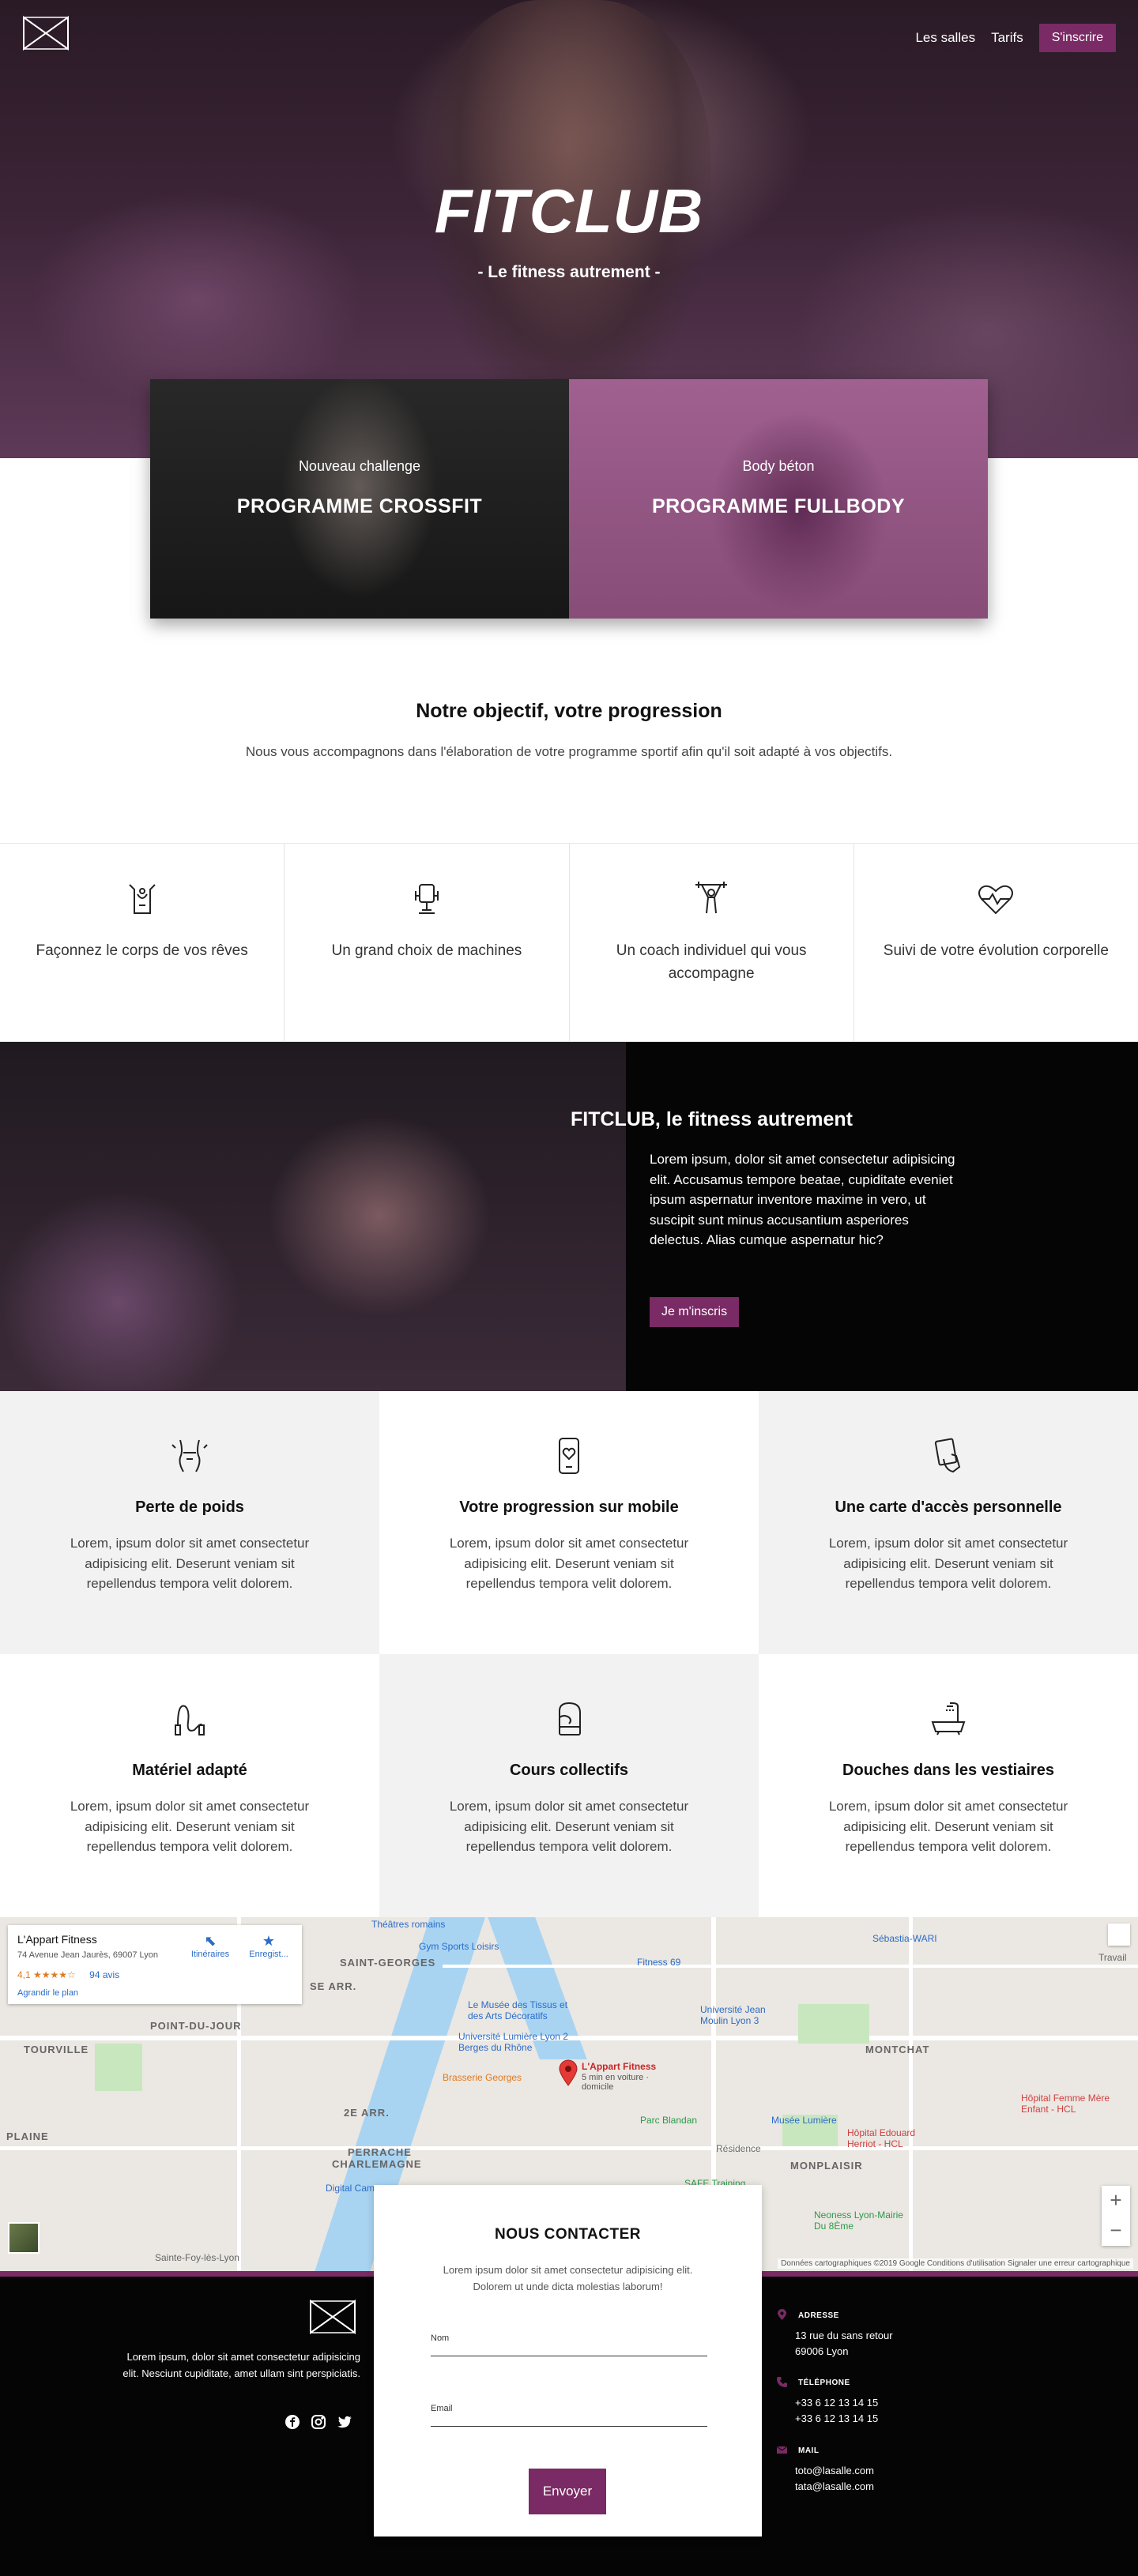 Image resolution: width=1138 pixels, height=2576 pixels. What do you see at coordinates (87, 1955) in the screenshot?
I see `map-place-address: 74 Avenue Jean Jaurès, 69007 Lyon` at bounding box center [87, 1955].